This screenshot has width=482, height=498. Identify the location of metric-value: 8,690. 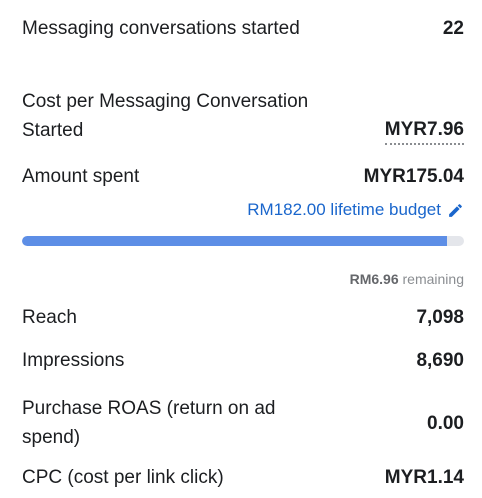
(440, 360).